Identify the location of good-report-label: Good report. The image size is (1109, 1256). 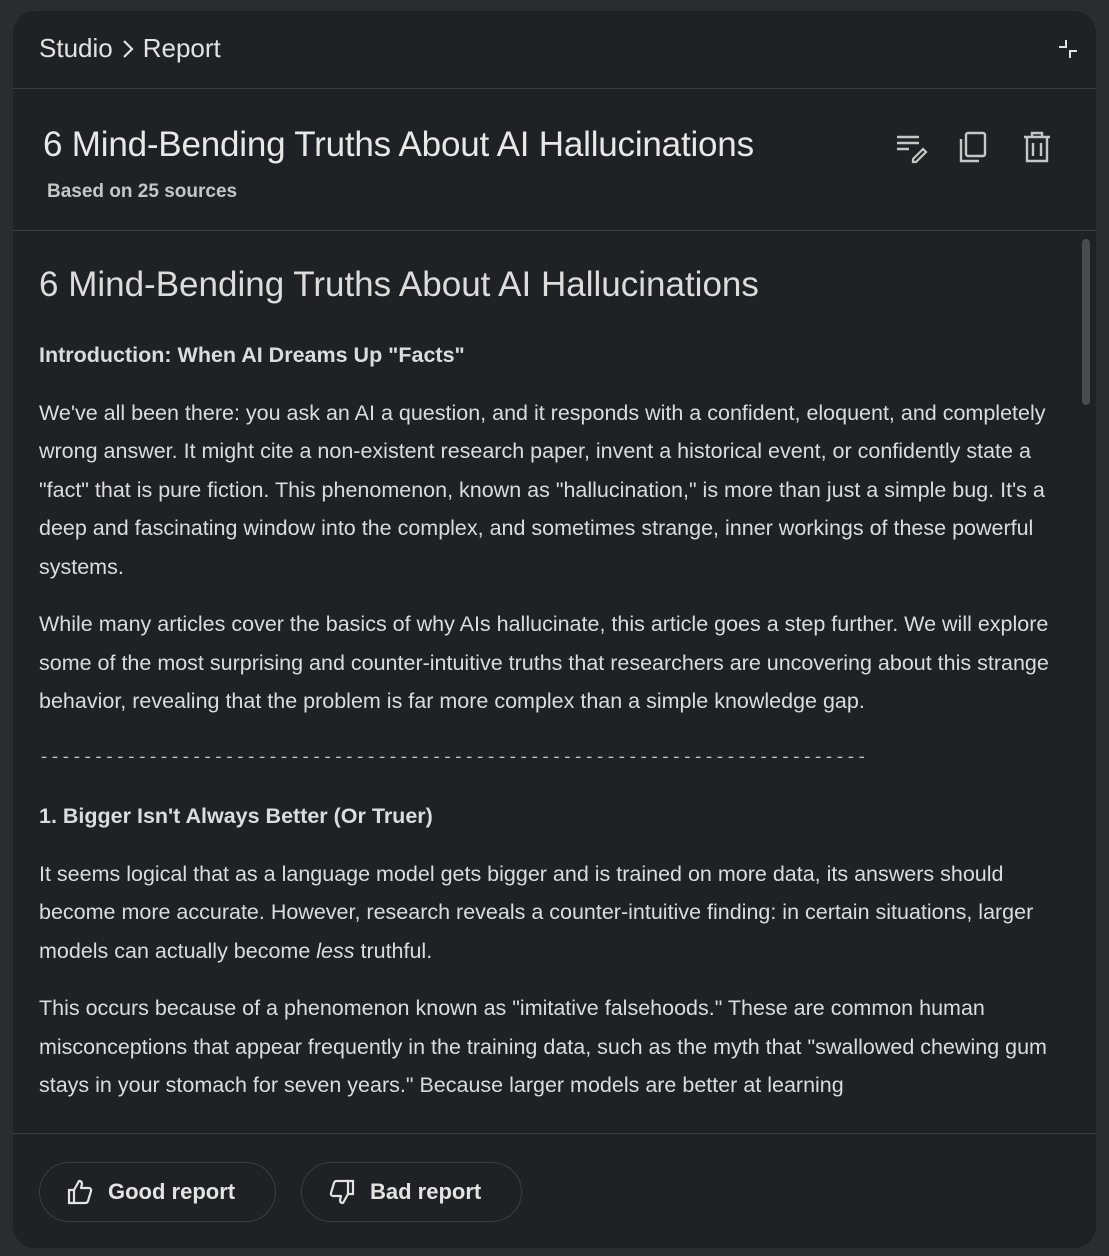
(172, 1191).